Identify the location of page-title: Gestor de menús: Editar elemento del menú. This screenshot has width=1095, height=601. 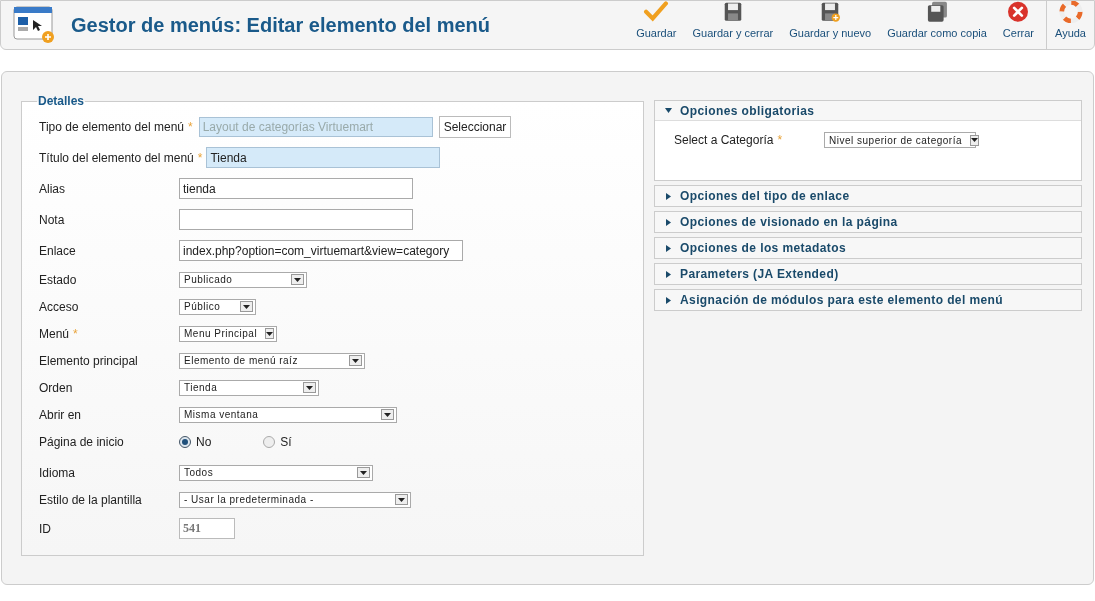
(280, 25).